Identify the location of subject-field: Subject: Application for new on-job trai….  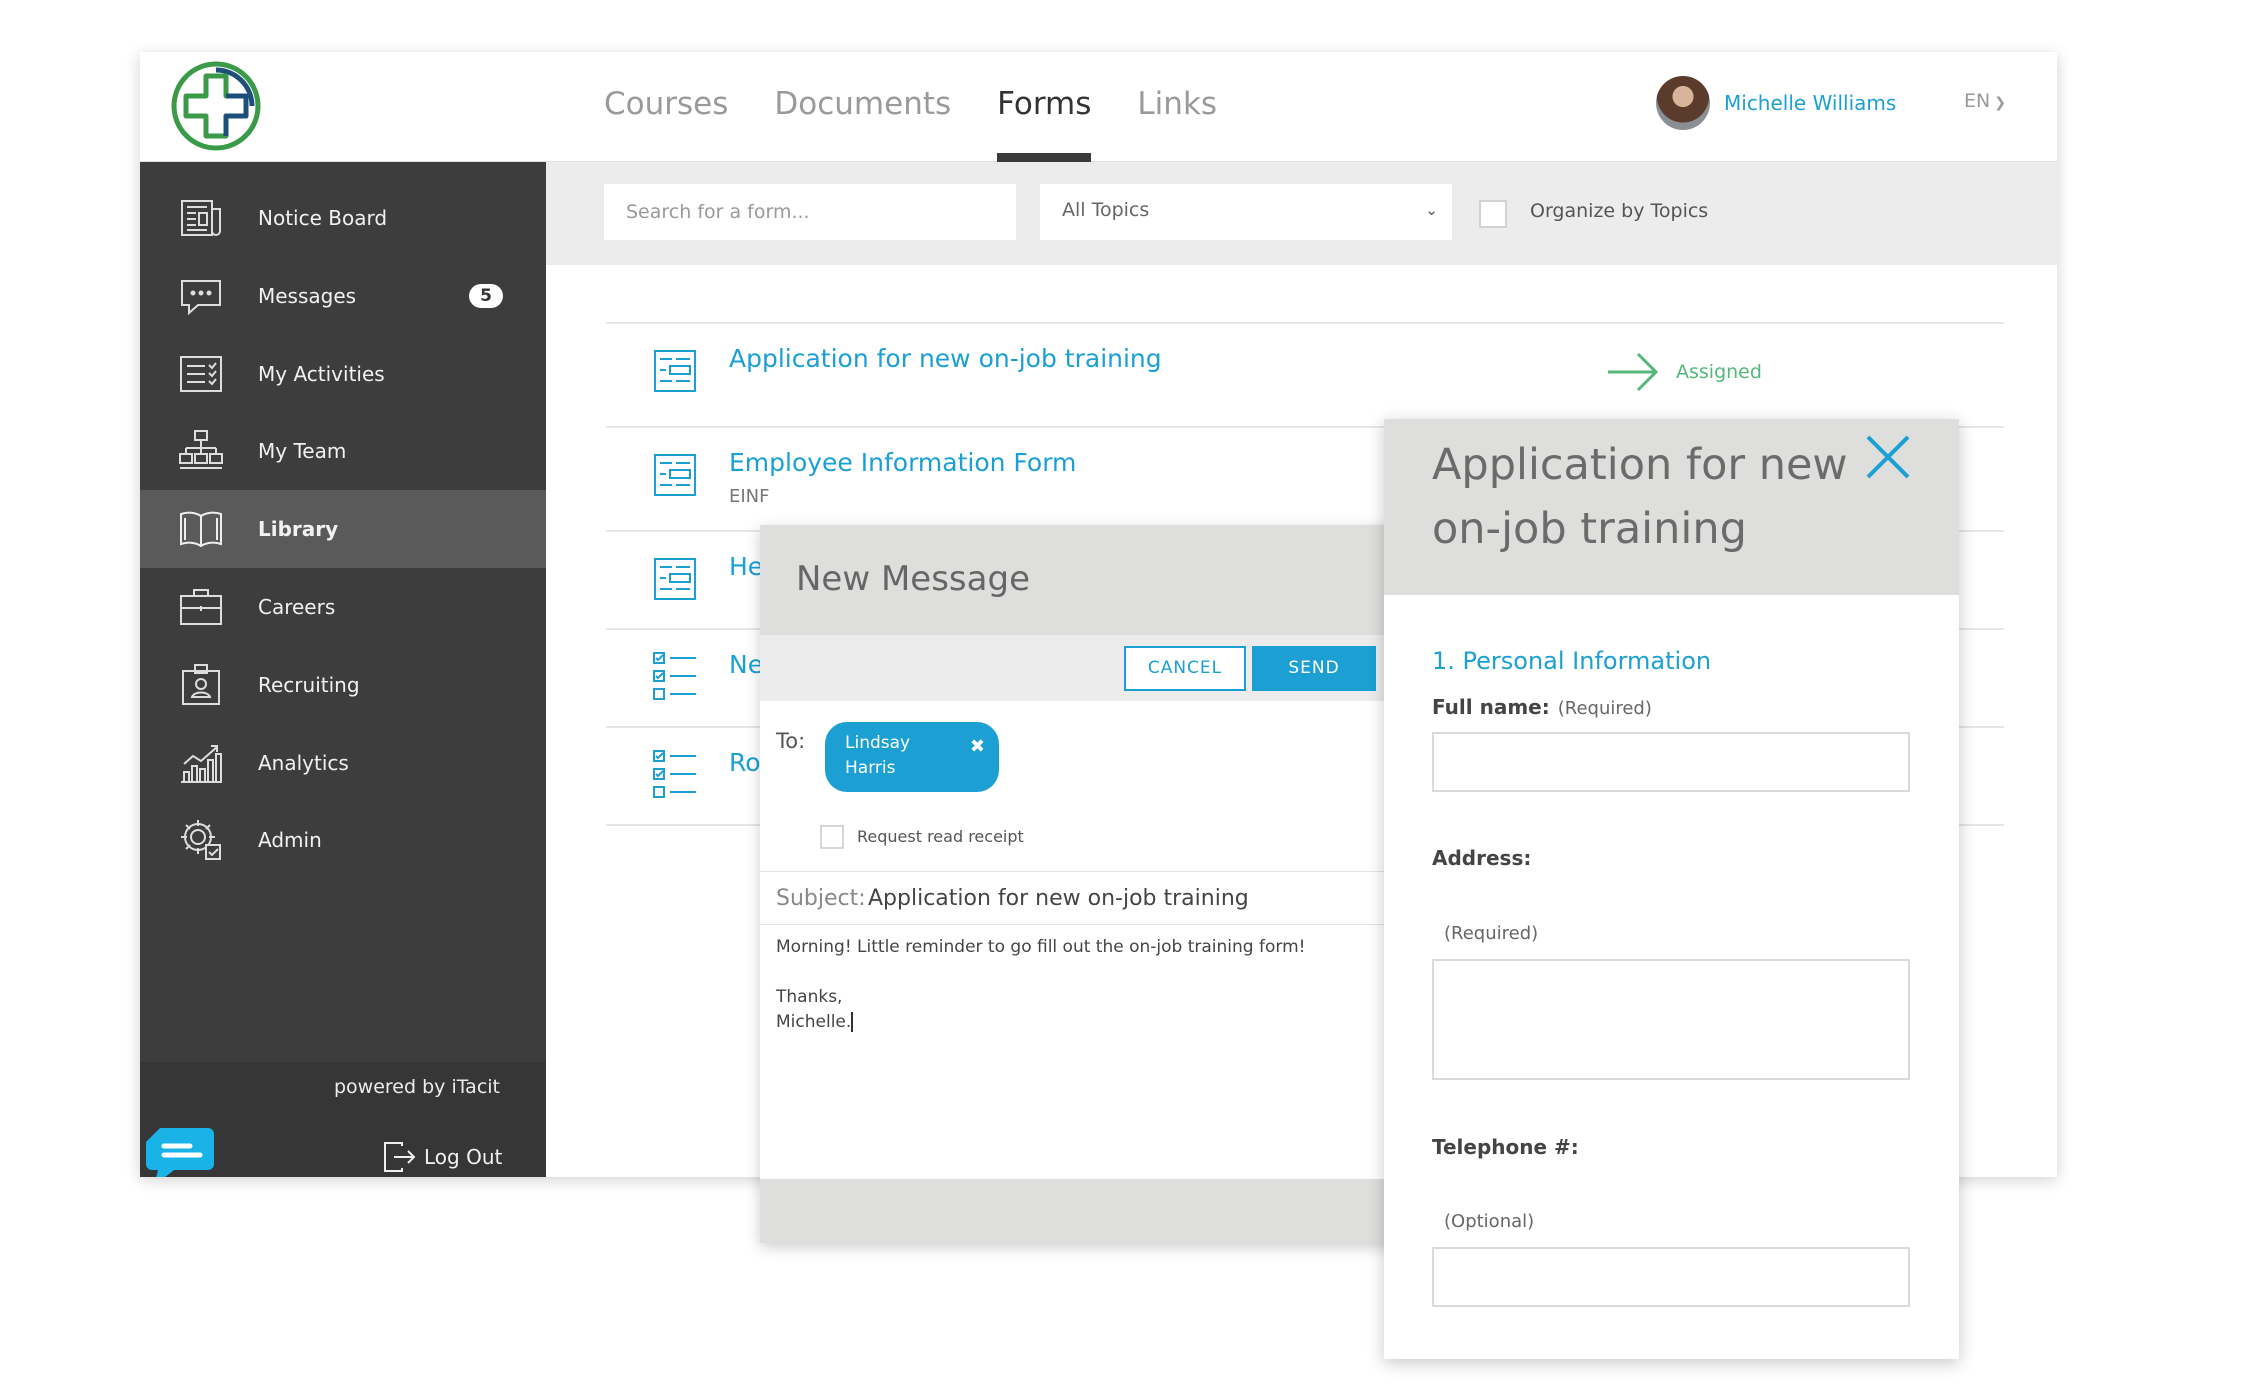
(1080, 898).